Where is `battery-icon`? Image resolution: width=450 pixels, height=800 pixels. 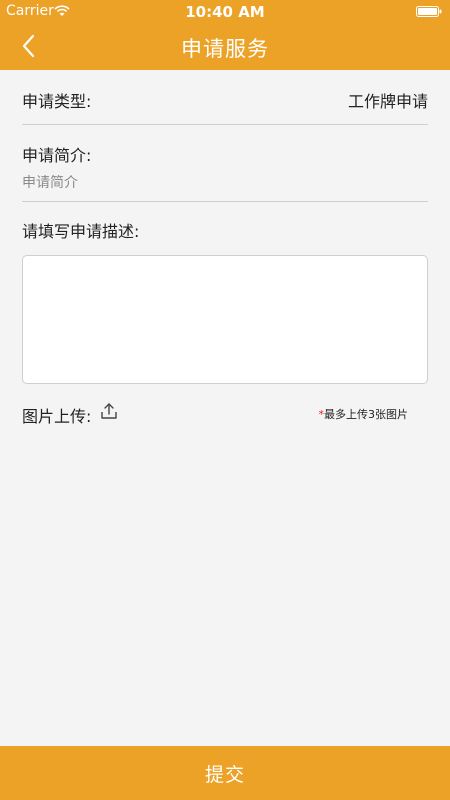
battery-icon is located at coordinates (429, 11).